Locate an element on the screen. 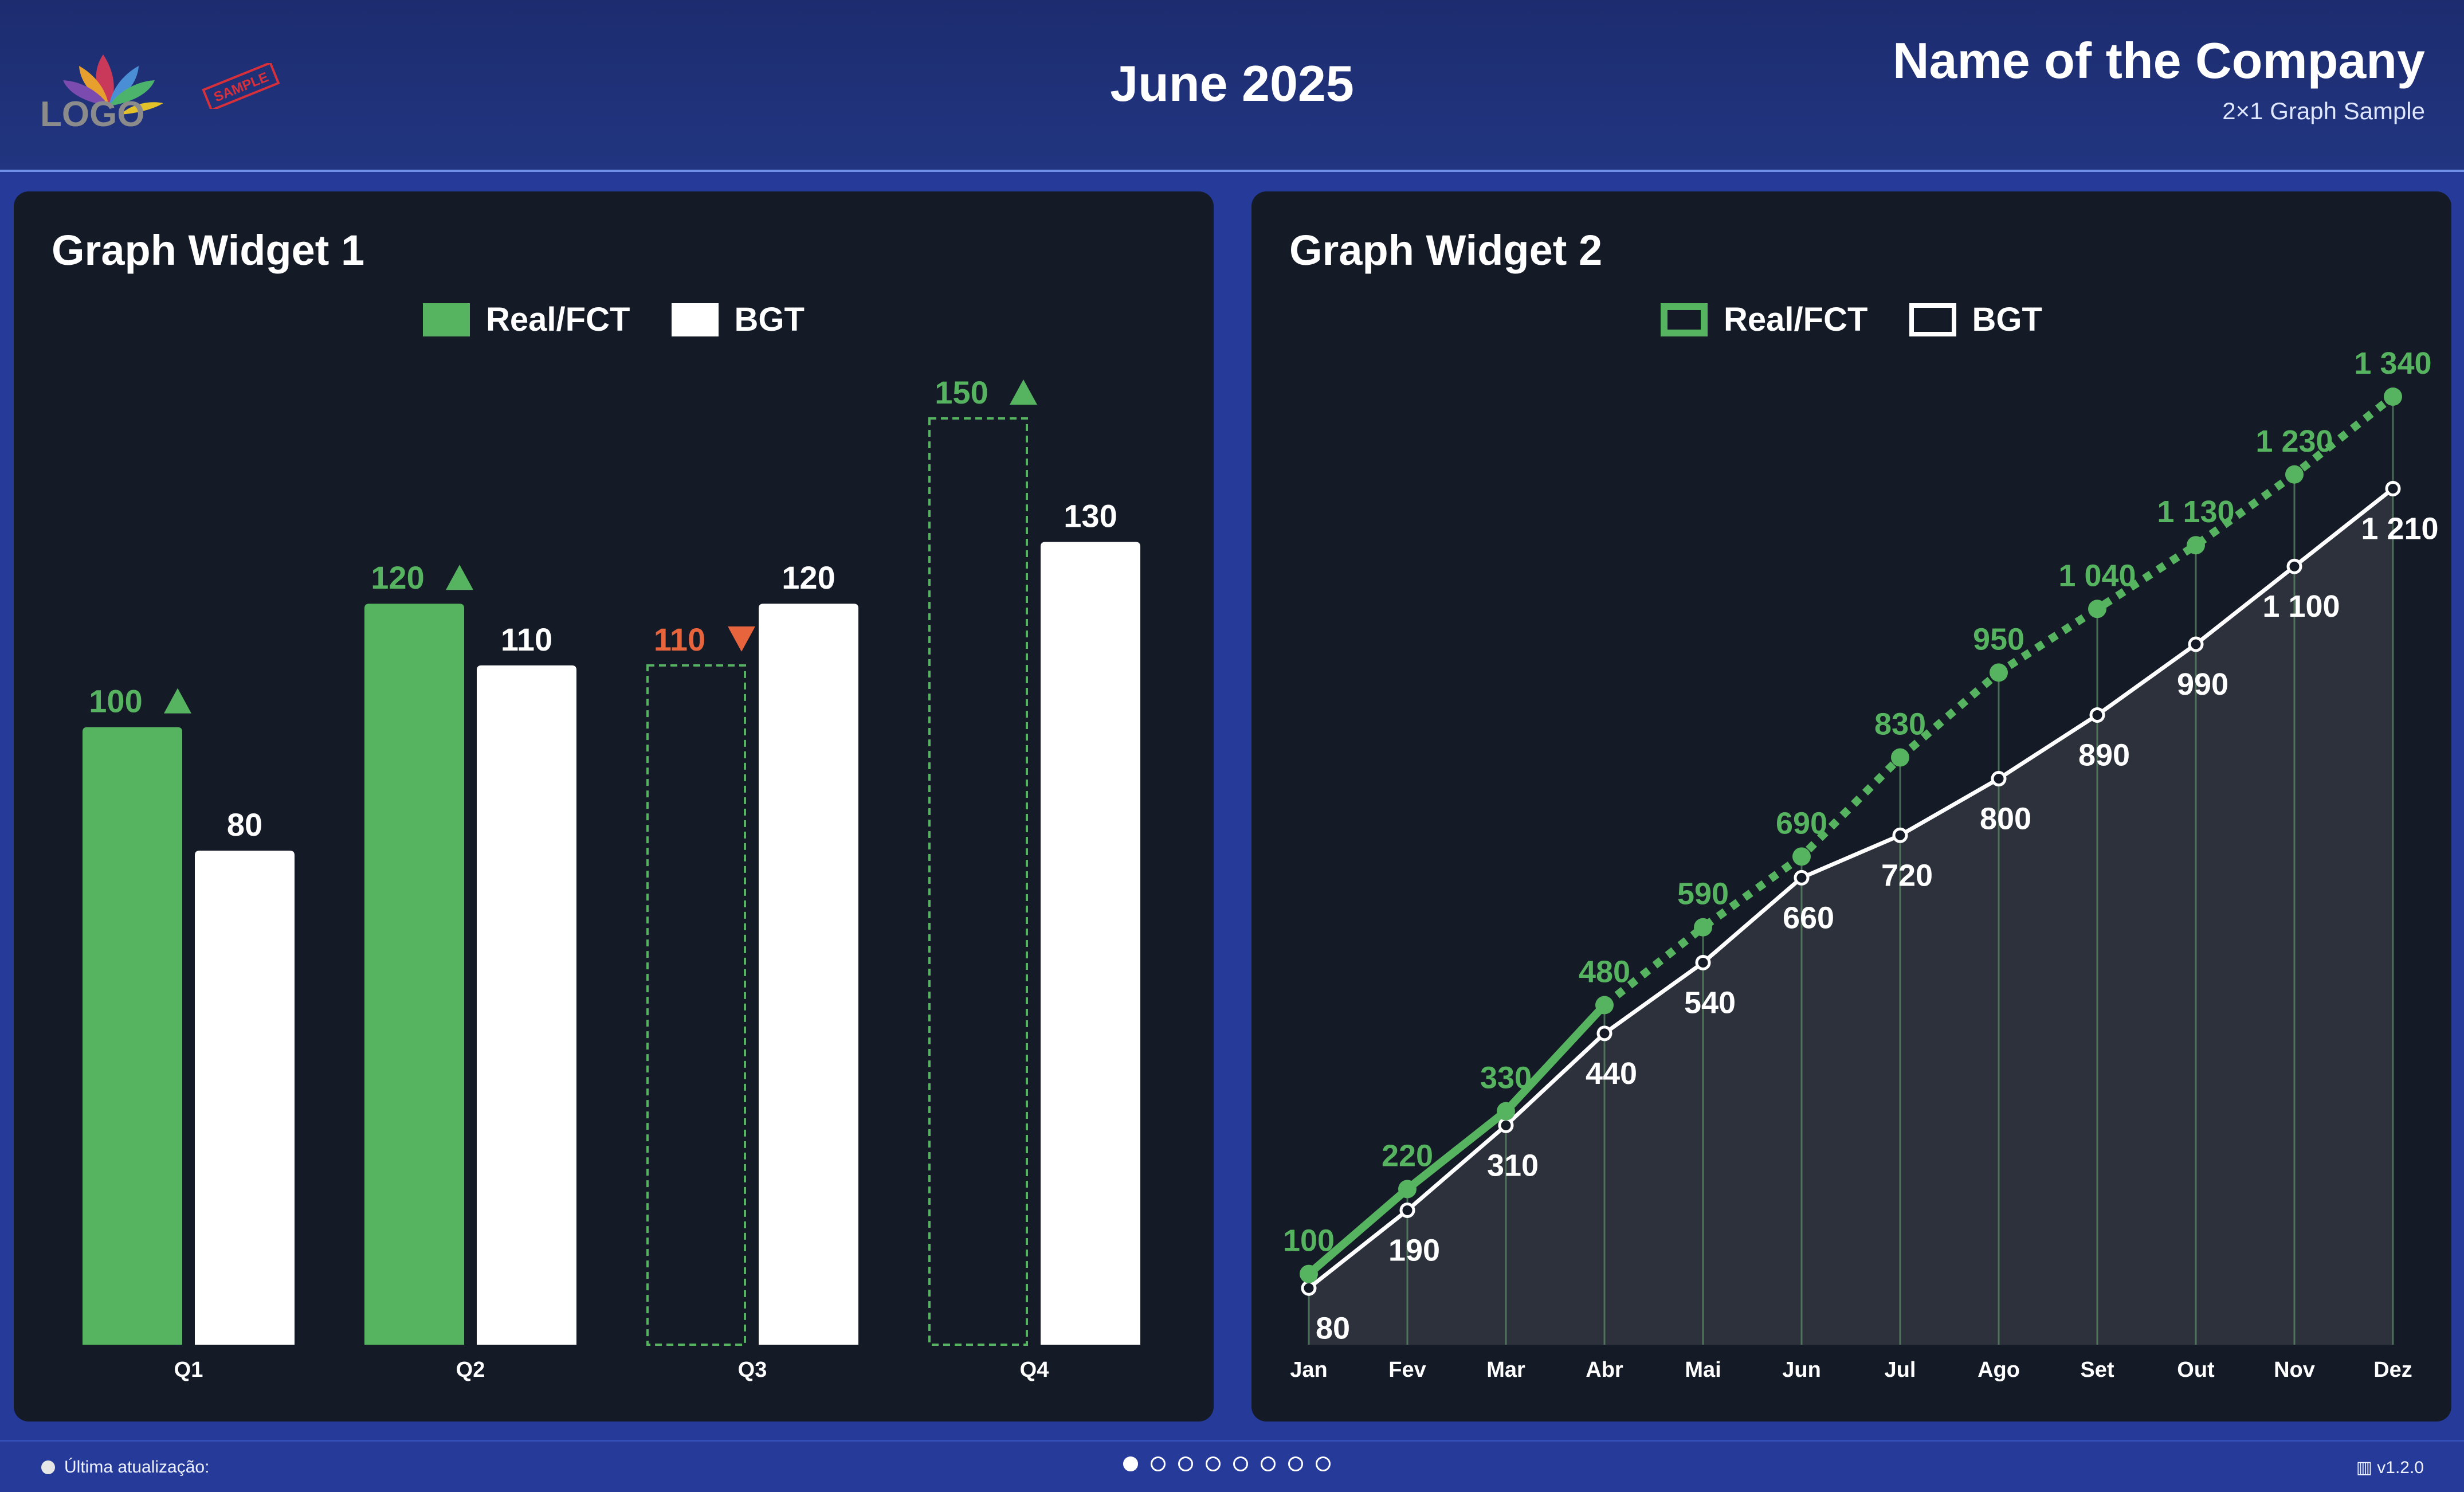 This screenshot has width=2464, height=1492. real-point-label: 950 is located at coordinates (1999, 639).